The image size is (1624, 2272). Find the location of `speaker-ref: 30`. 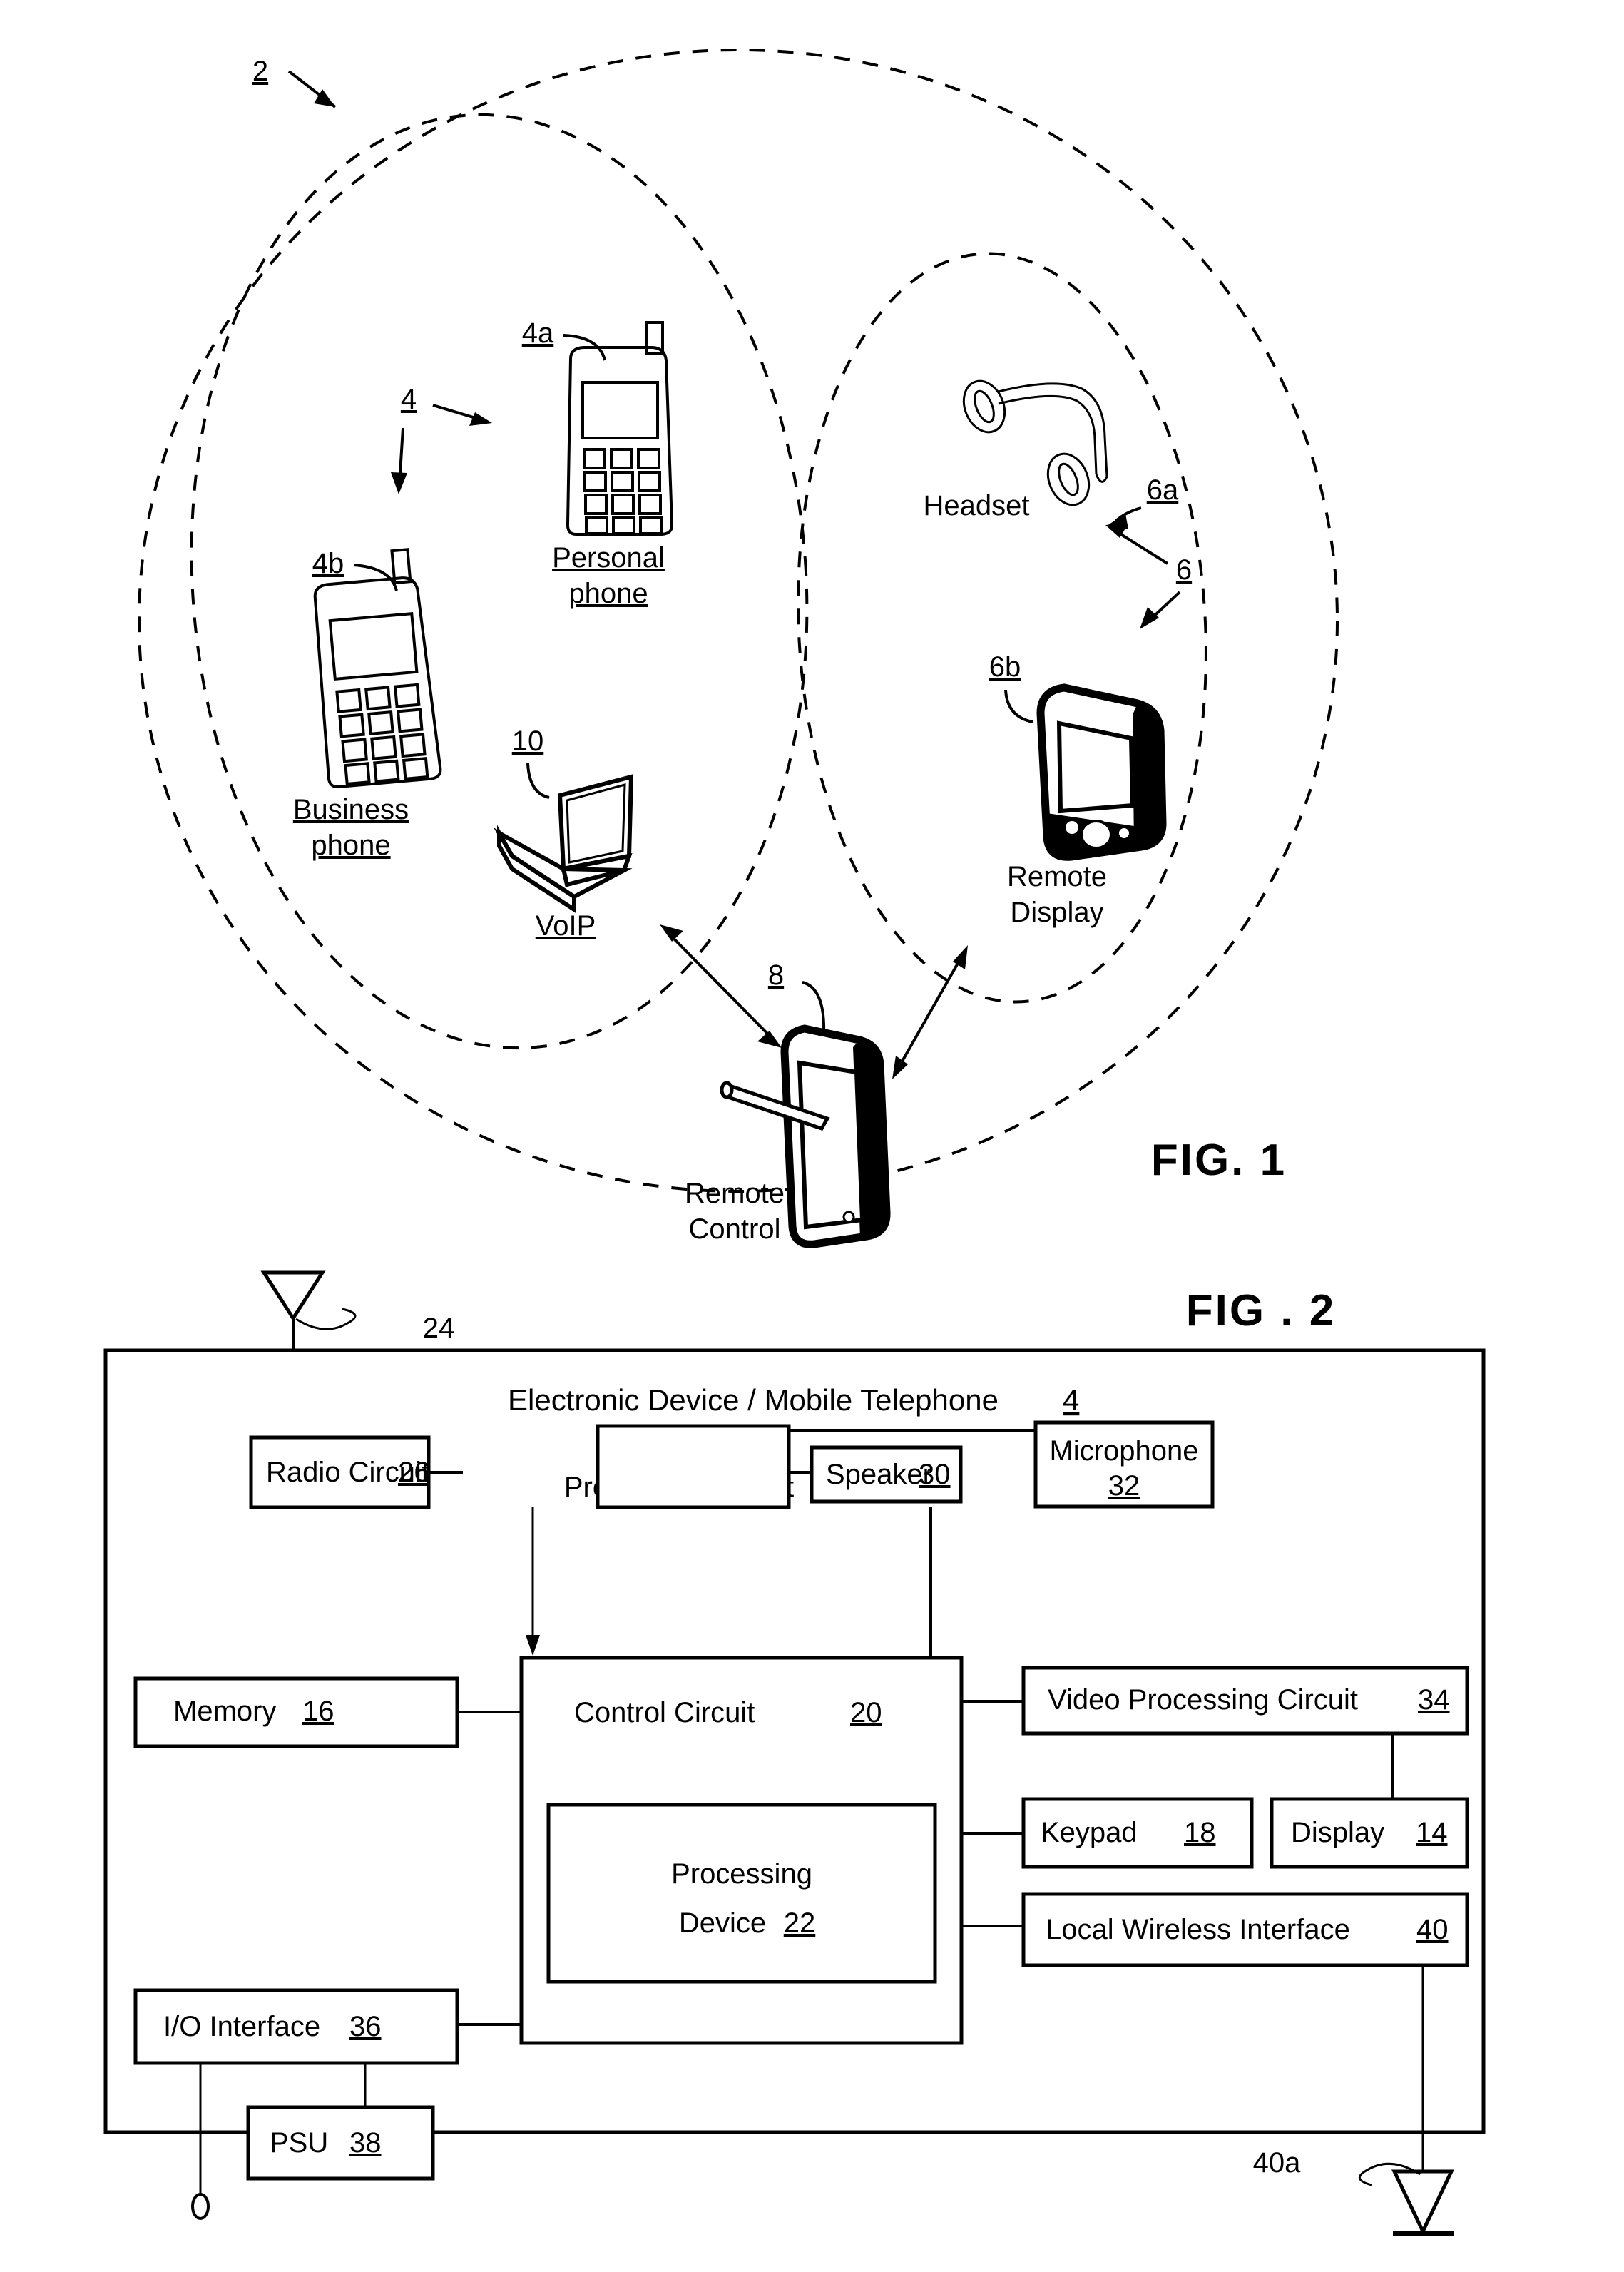

speaker-ref: 30 is located at coordinates (935, 1474).